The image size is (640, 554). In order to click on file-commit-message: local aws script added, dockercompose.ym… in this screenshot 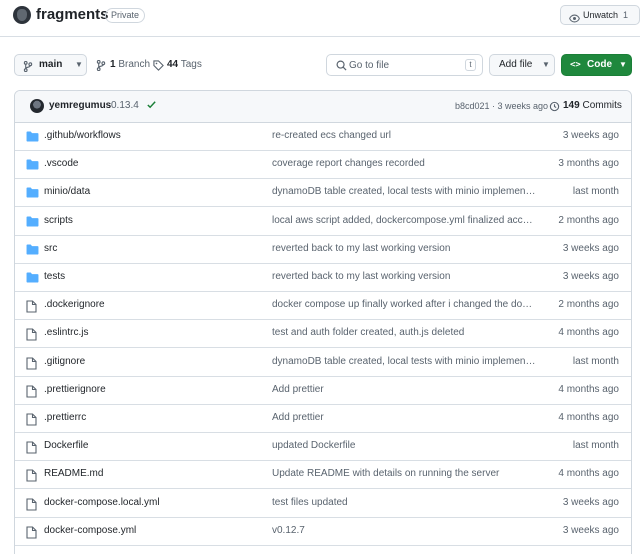, I will do `click(404, 220)`.